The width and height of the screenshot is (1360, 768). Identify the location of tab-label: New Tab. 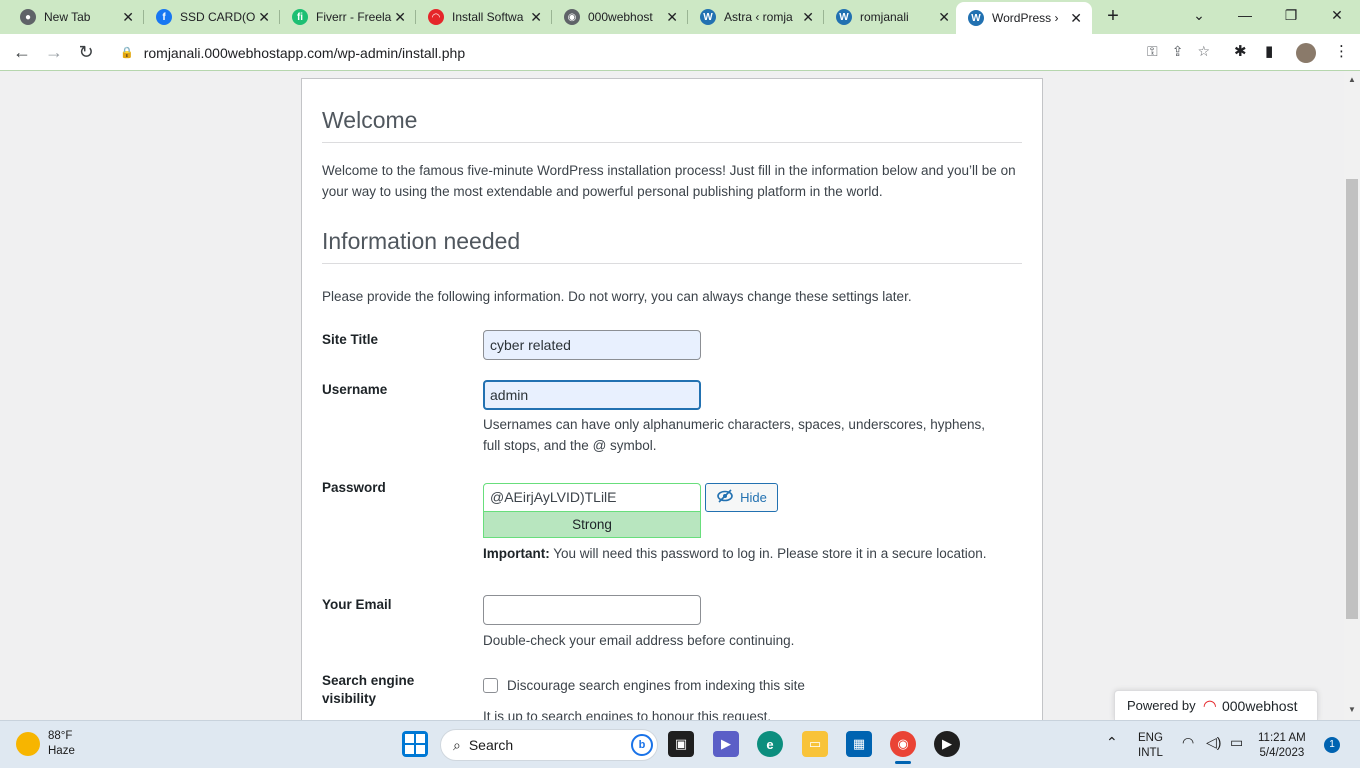
(67, 17).